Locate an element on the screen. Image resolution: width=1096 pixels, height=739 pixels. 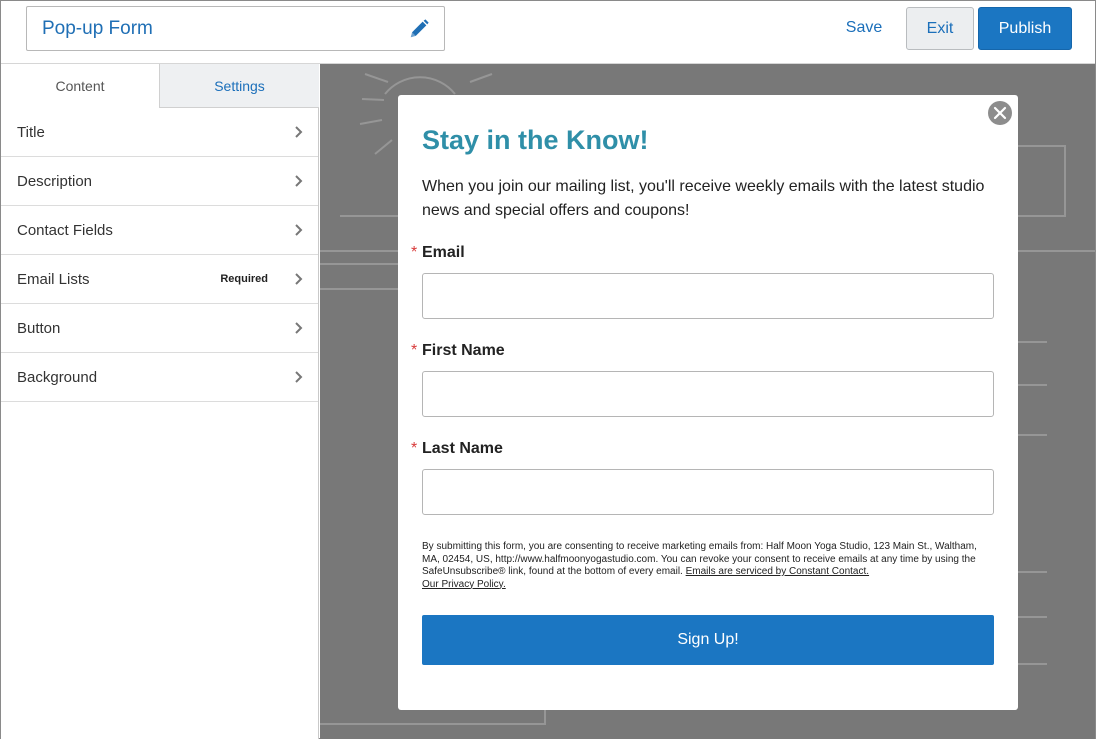
required-badge: Required is located at coordinates (244, 279).